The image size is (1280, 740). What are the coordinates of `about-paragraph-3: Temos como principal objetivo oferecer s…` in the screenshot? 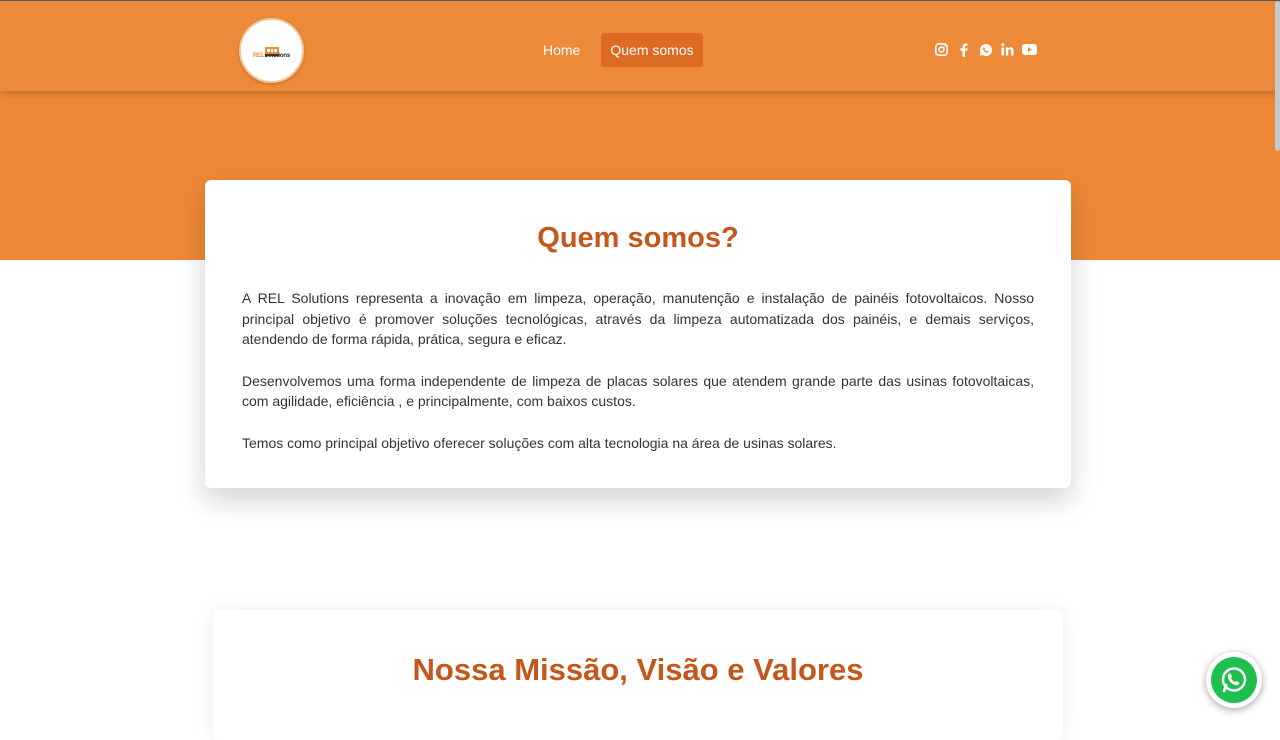 It's located at (539, 442).